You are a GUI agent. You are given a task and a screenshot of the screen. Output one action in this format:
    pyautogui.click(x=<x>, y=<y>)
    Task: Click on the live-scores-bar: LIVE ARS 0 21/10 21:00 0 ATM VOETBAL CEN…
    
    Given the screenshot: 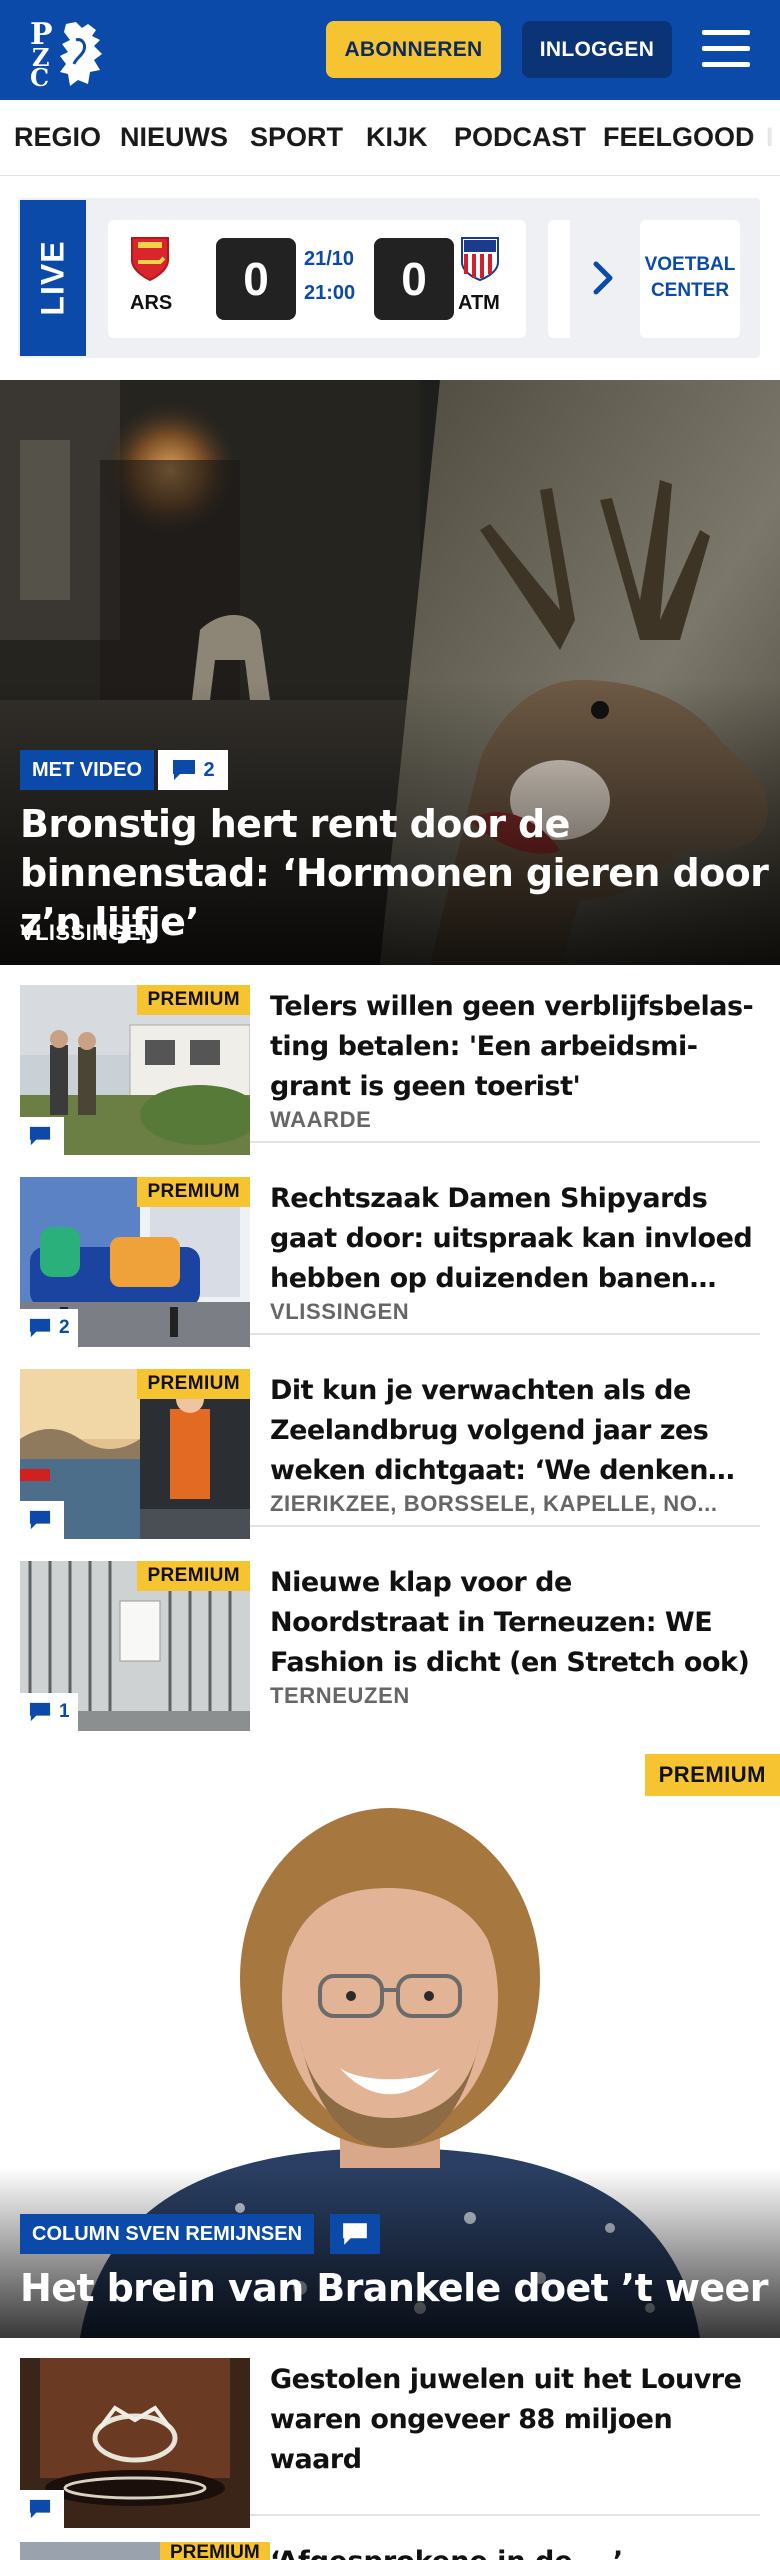 What is the action you would take?
    pyautogui.click(x=389, y=278)
    